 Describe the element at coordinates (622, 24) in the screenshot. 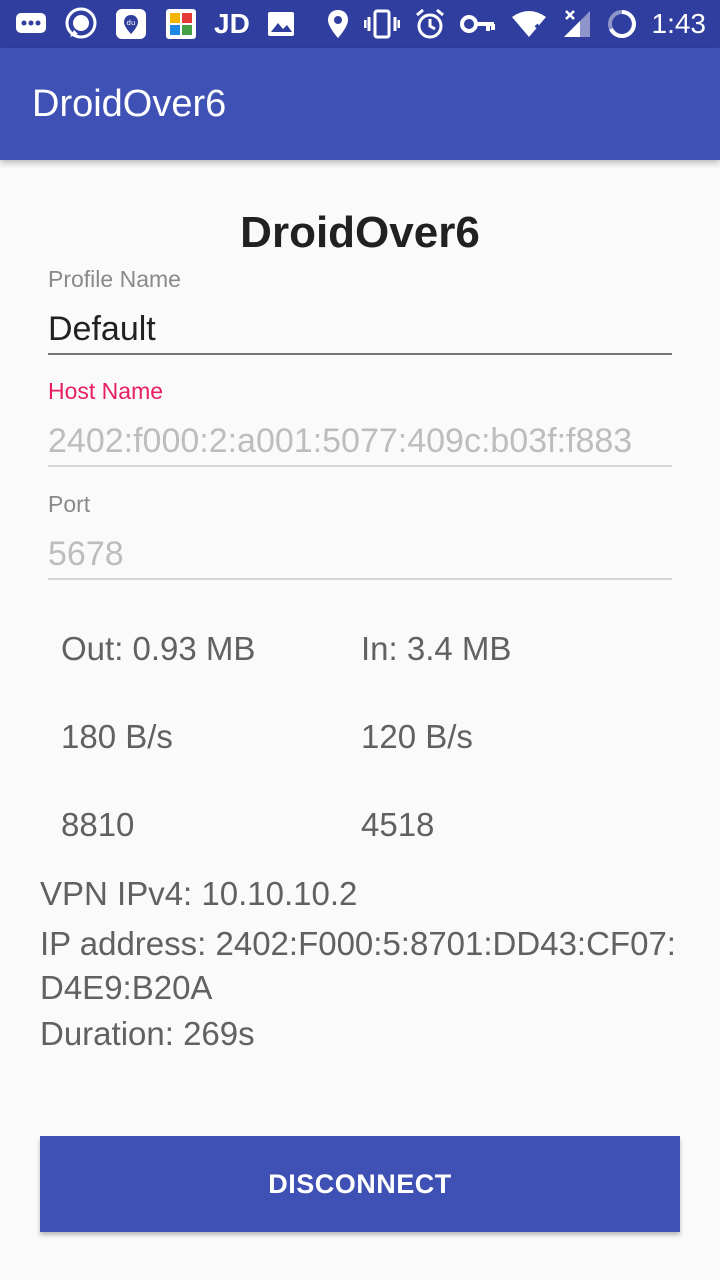

I see `battery-charging-icon` at that location.